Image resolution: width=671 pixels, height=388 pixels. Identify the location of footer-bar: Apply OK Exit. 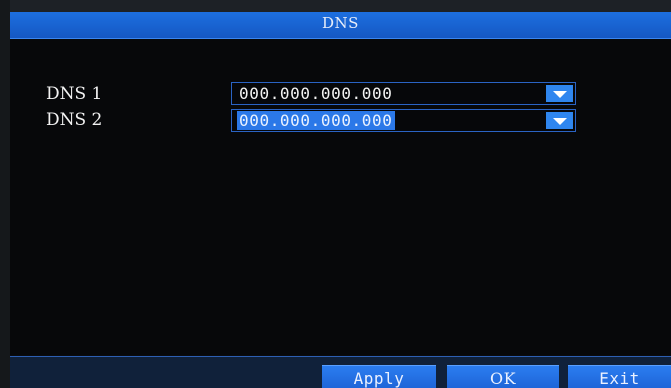
(340, 372).